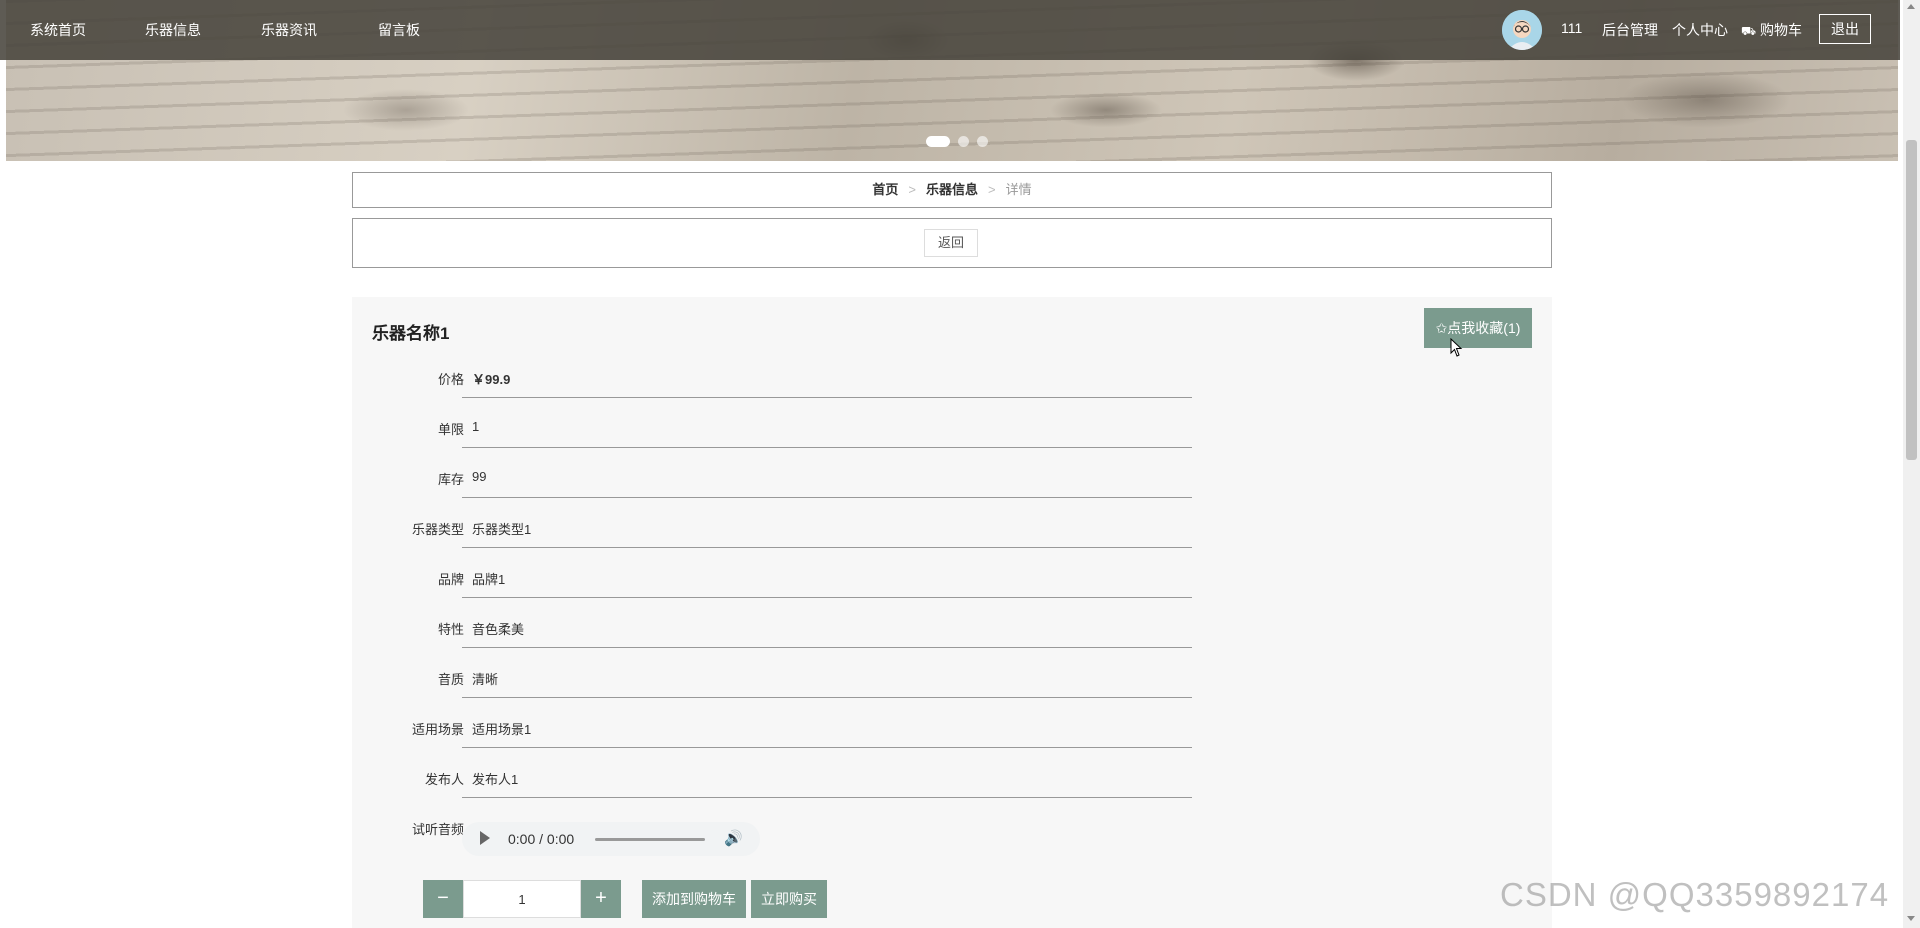  Describe the element at coordinates (476, 426) in the screenshot. I see `field-value: 1` at that location.